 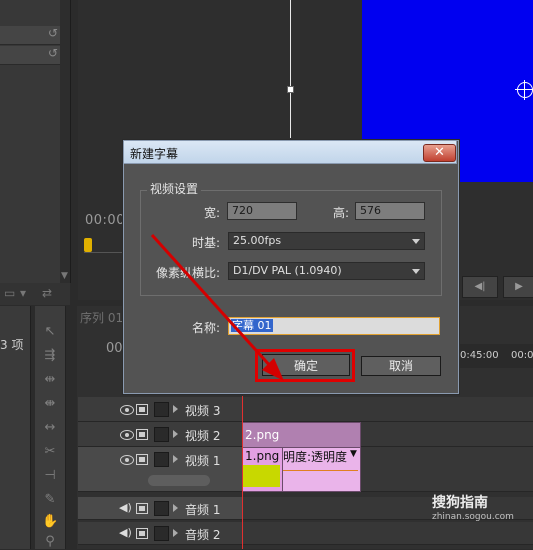 What do you see at coordinates (460, 503) in the screenshot?
I see `watermark-logo: 搜狗指南` at bounding box center [460, 503].